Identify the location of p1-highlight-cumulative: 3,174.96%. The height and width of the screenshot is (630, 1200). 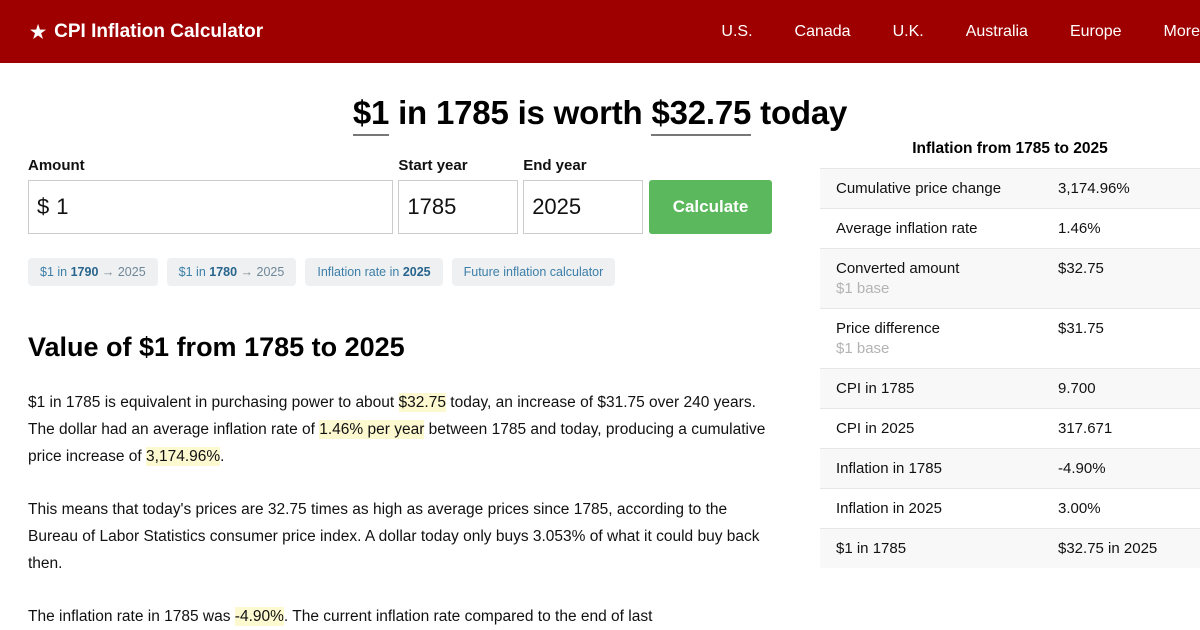
(183, 456).